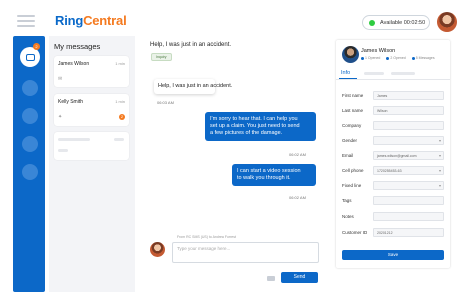 This screenshot has height=306, width=474. Describe the element at coordinates (122, 117) in the screenshot. I see `unread-badge: 2` at that location.